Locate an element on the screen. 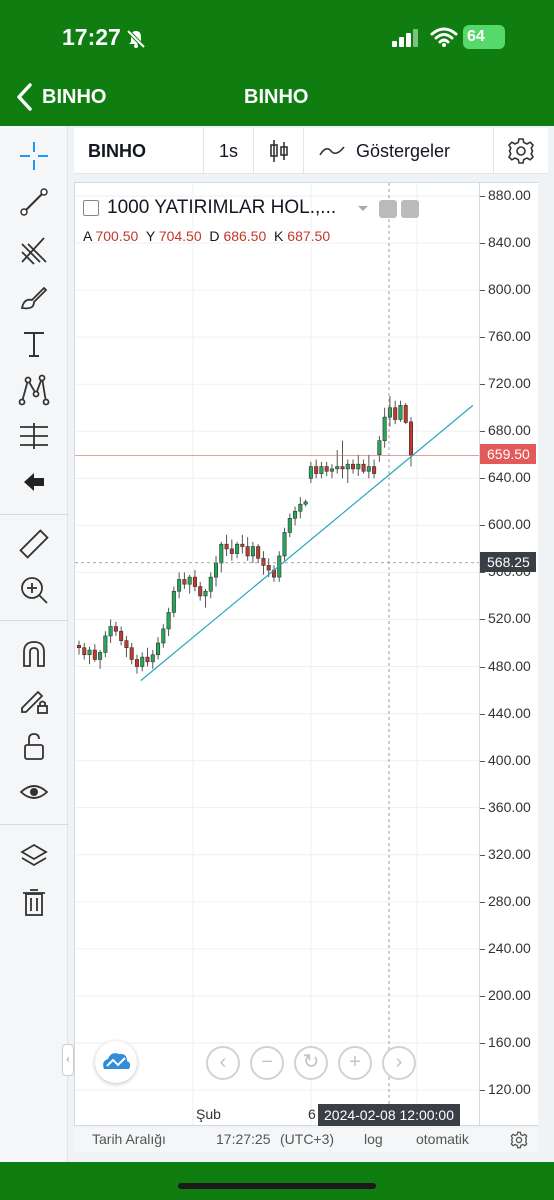 This screenshot has width=554, height=1200. chart-type-button is located at coordinates (279, 151).